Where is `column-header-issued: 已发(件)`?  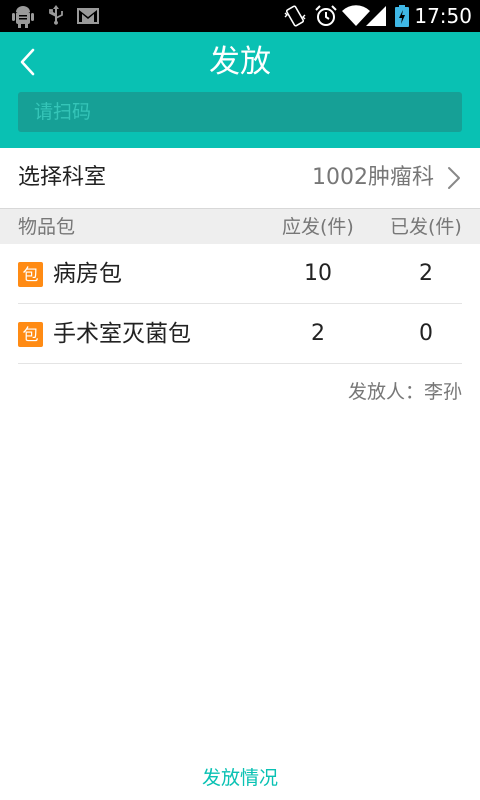 column-header-issued: 已发(件) is located at coordinates (426, 227).